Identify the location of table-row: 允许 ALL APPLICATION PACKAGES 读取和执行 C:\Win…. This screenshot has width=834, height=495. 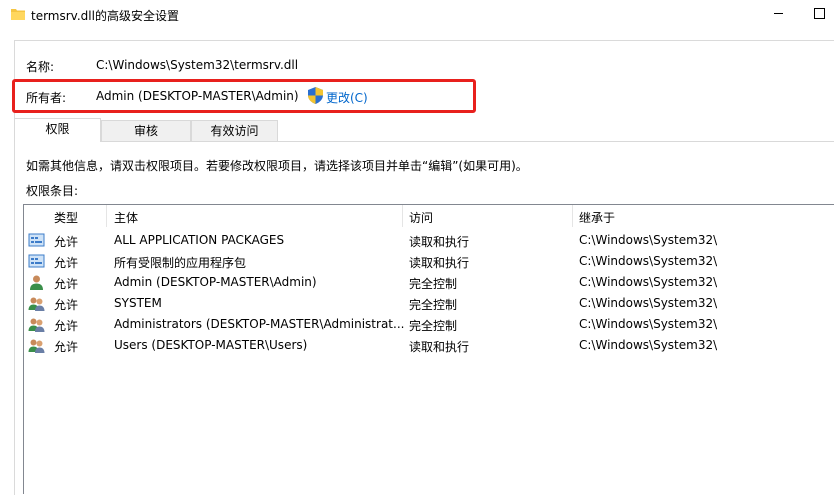
(429, 240).